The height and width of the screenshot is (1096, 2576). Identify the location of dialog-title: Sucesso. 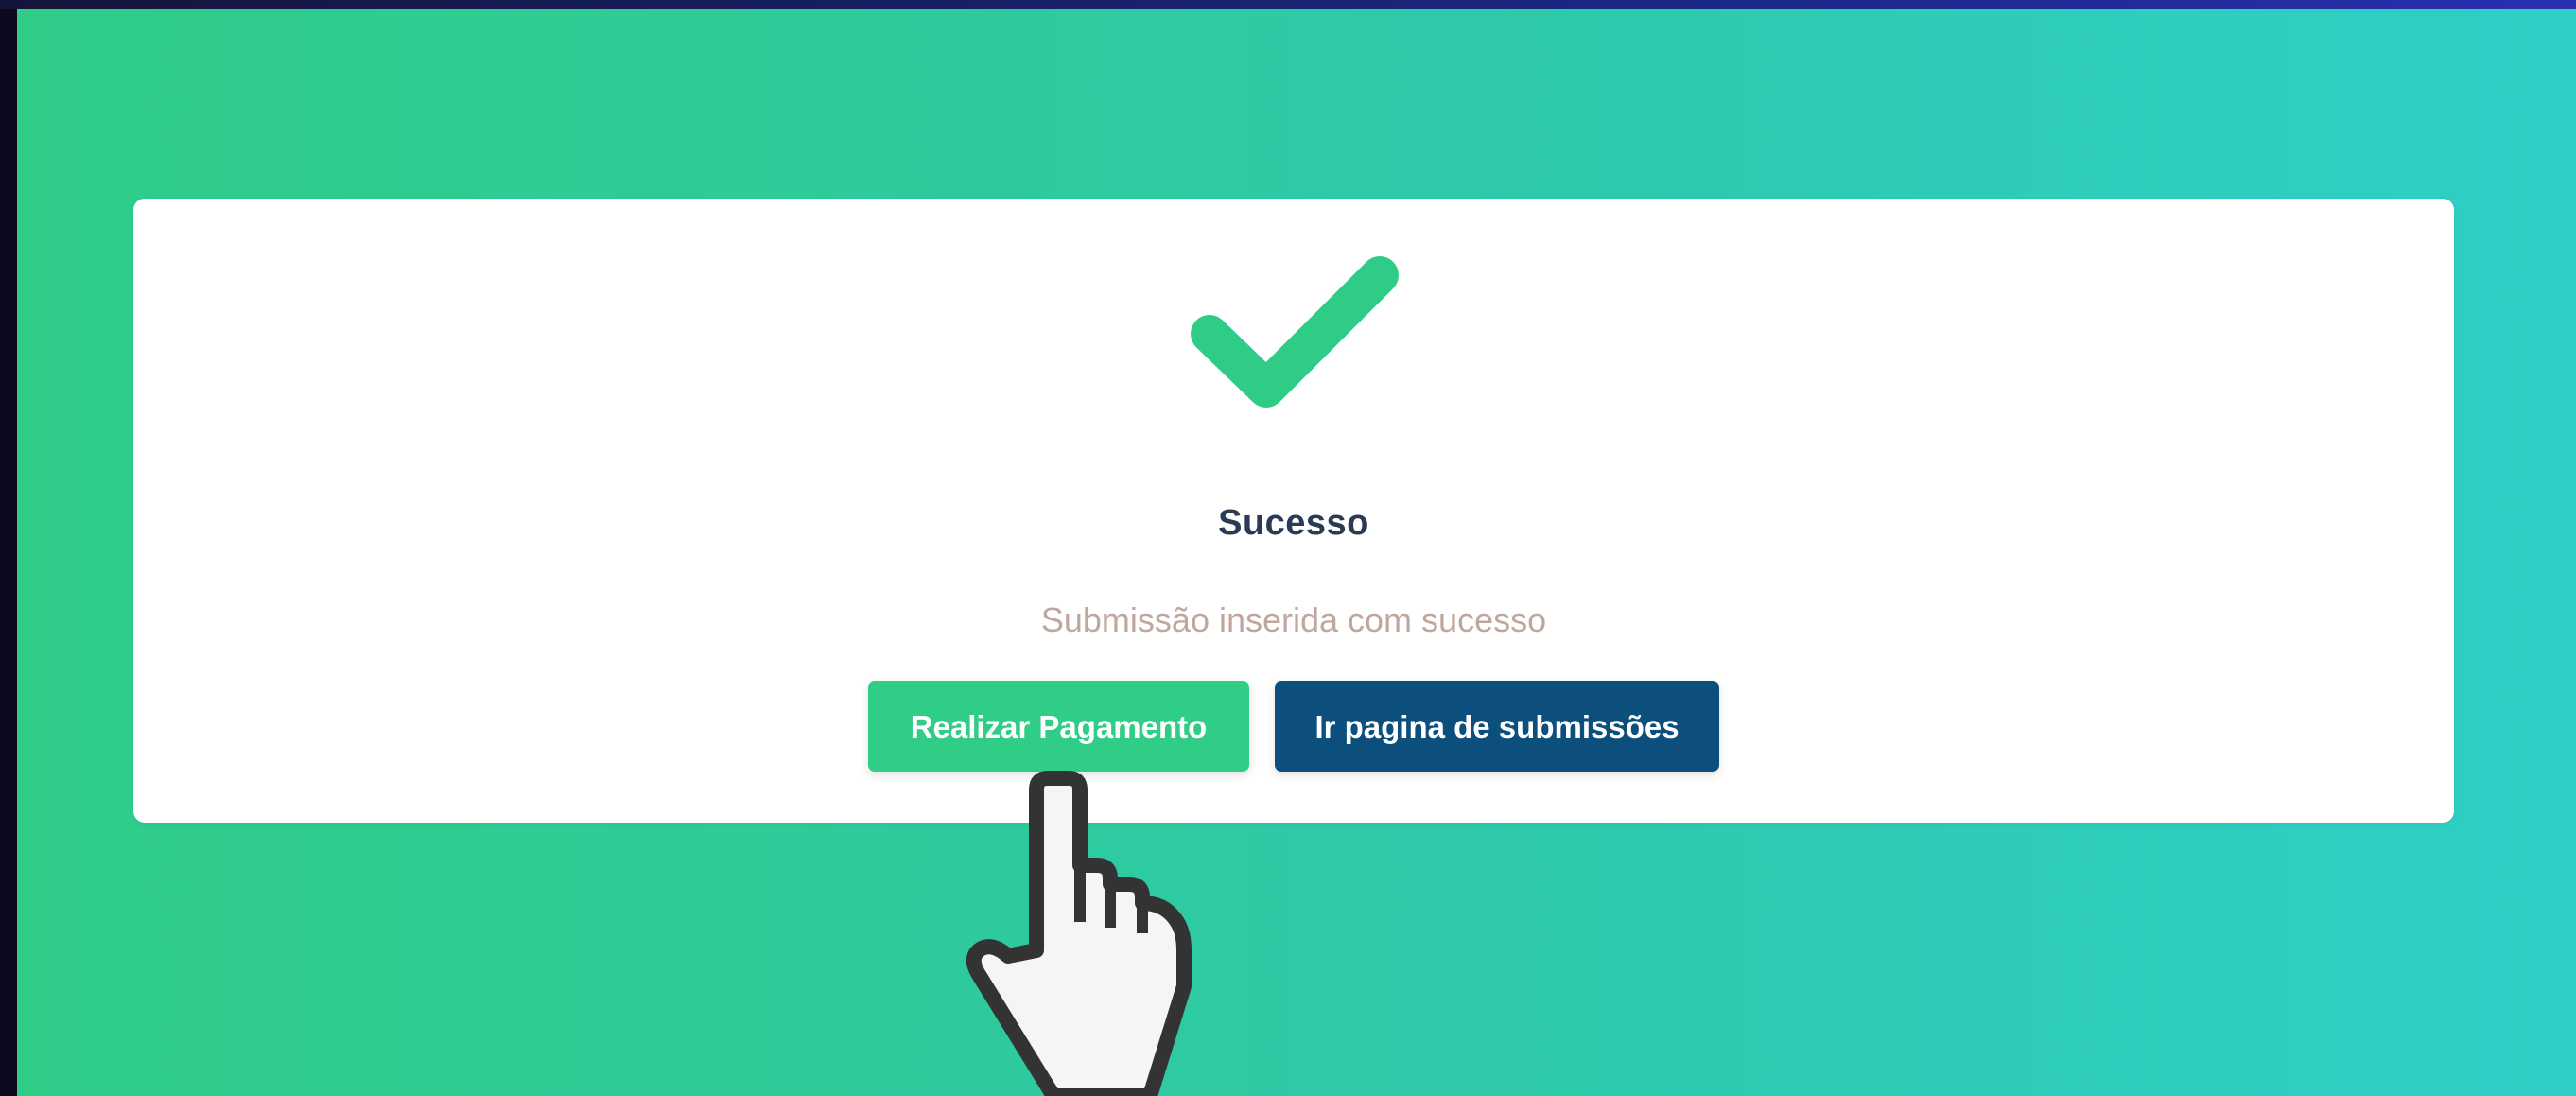
(1293, 523).